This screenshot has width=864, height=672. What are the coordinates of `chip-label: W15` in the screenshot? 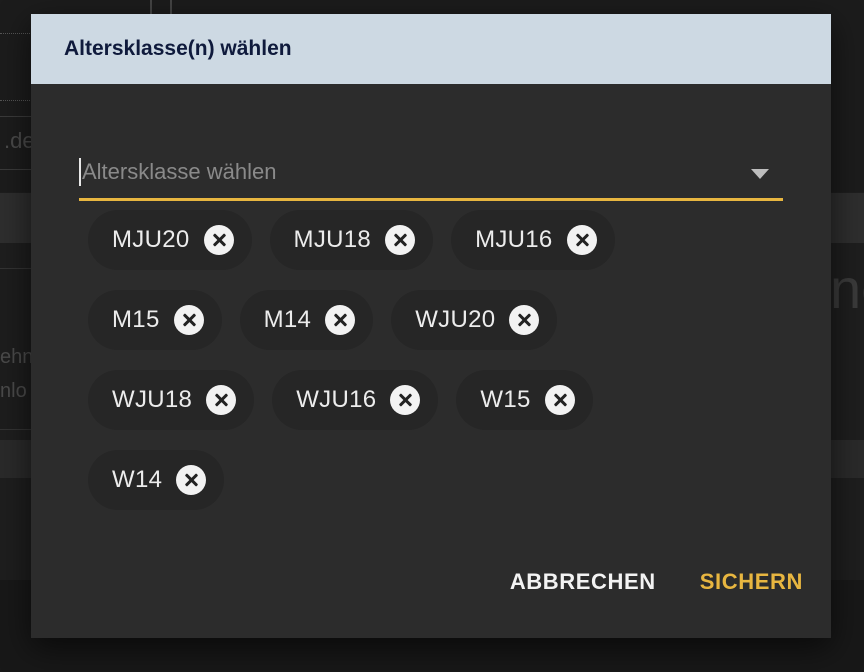 It's located at (505, 399).